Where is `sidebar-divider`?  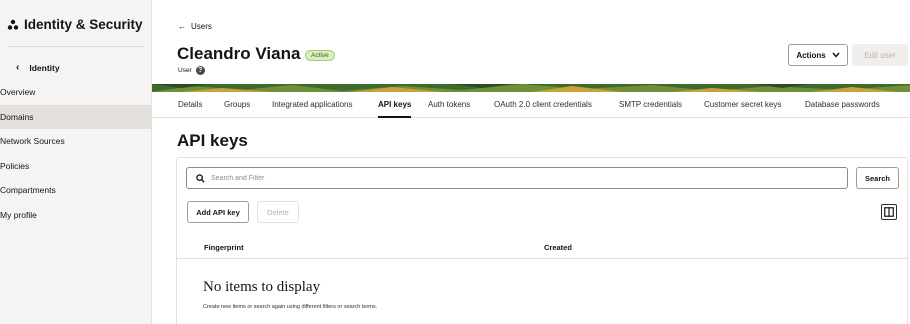 sidebar-divider is located at coordinates (75, 46).